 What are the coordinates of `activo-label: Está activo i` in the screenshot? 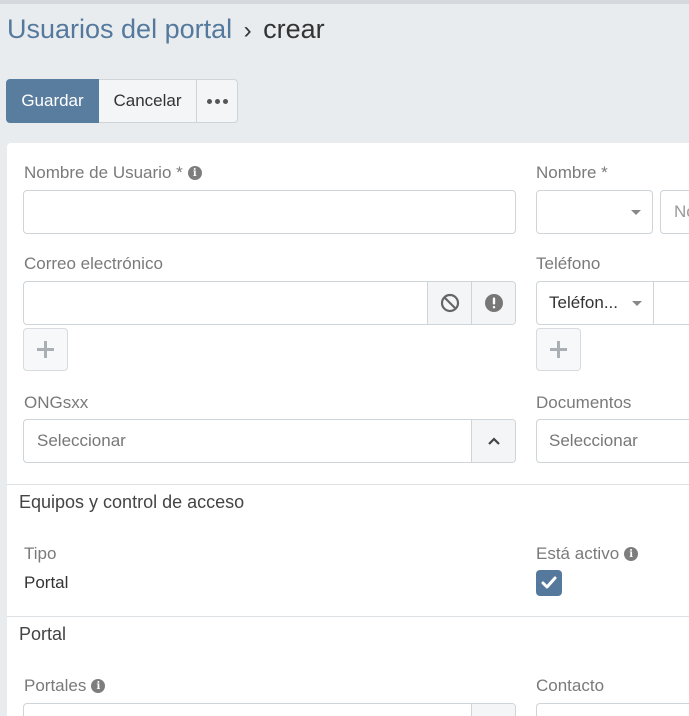 It's located at (587, 554).